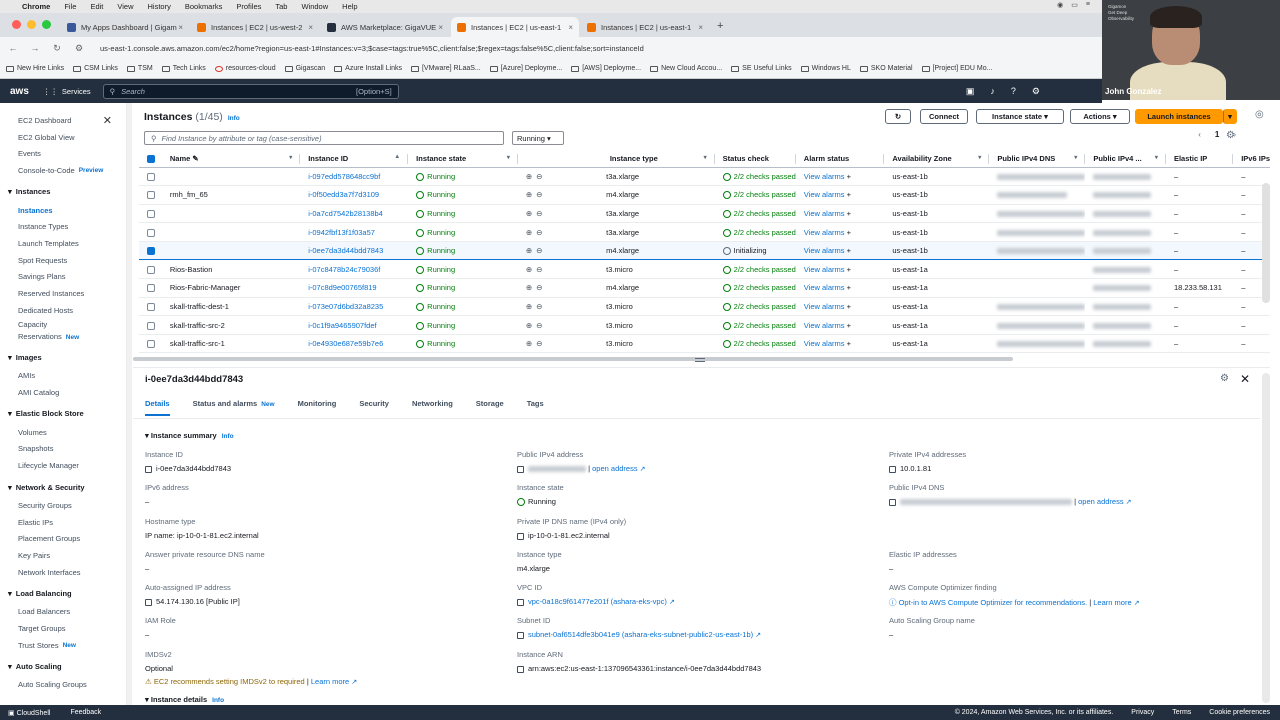 This screenshot has width=1280, height=720. Describe the element at coordinates (63, 505) in the screenshot. I see `sidebar-item-security-groups: Security Groups` at that location.